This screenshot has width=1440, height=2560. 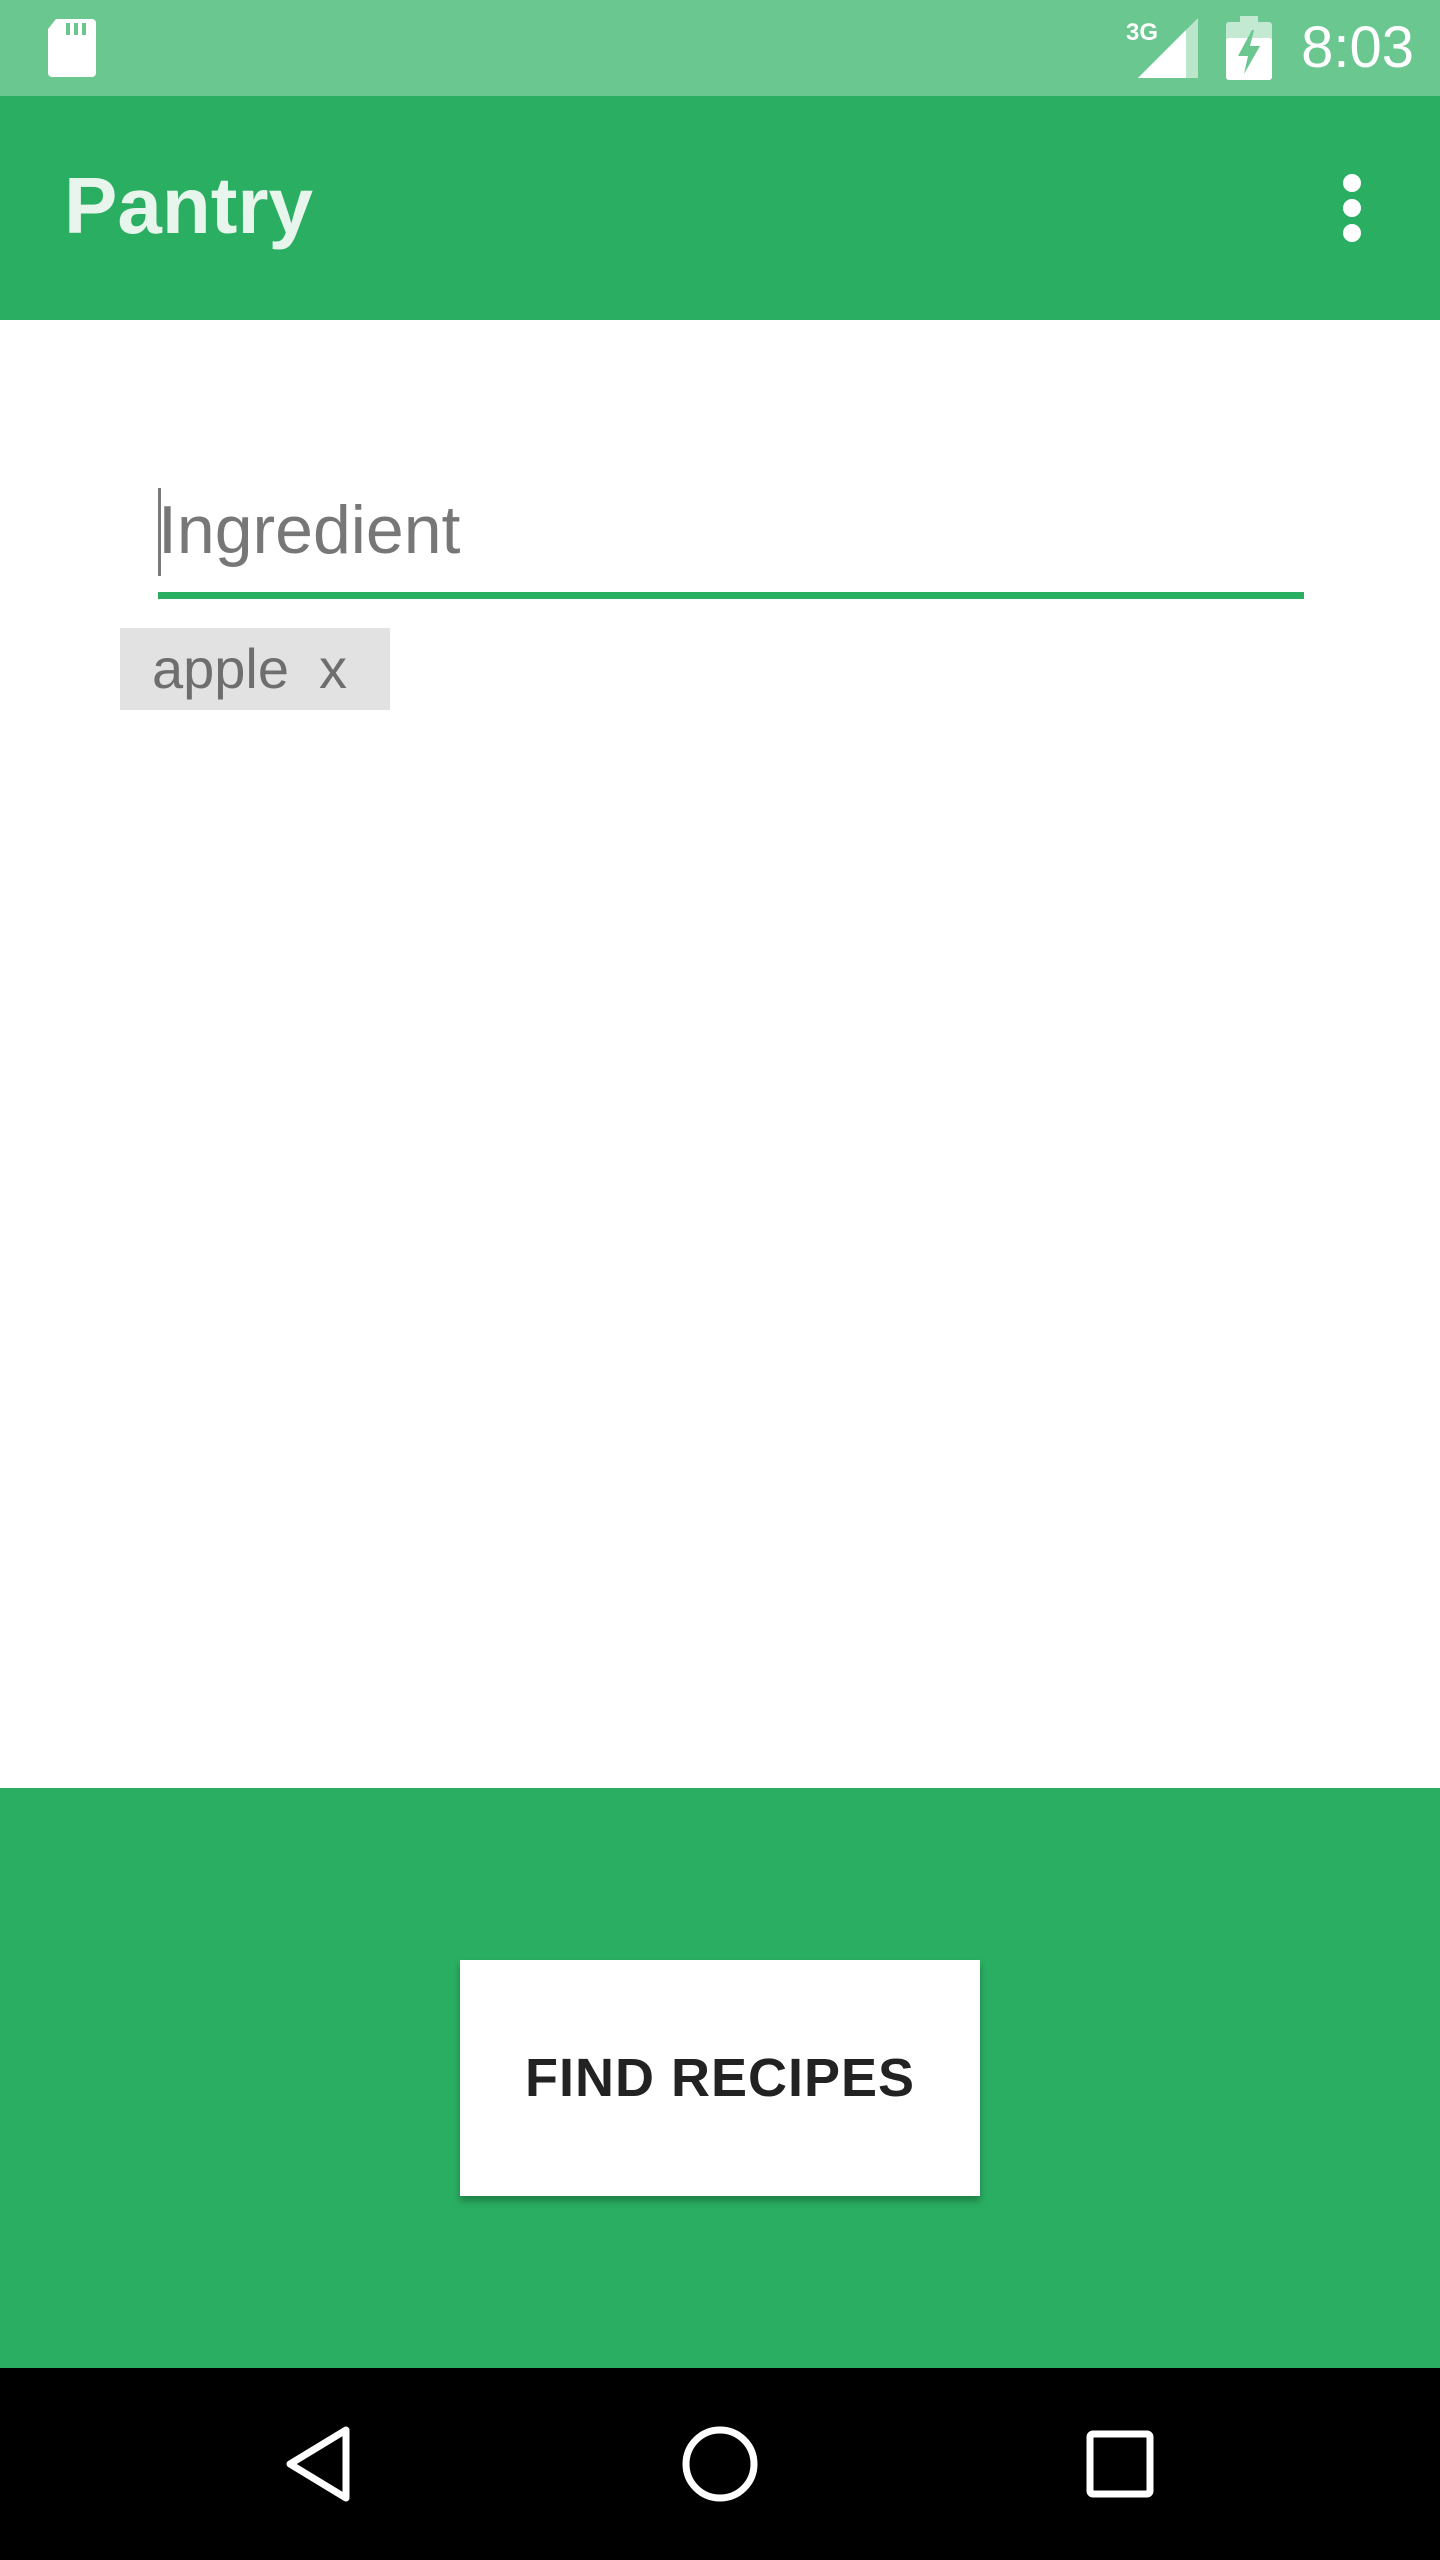 I want to click on ingredient-field, so click(x=731, y=536).